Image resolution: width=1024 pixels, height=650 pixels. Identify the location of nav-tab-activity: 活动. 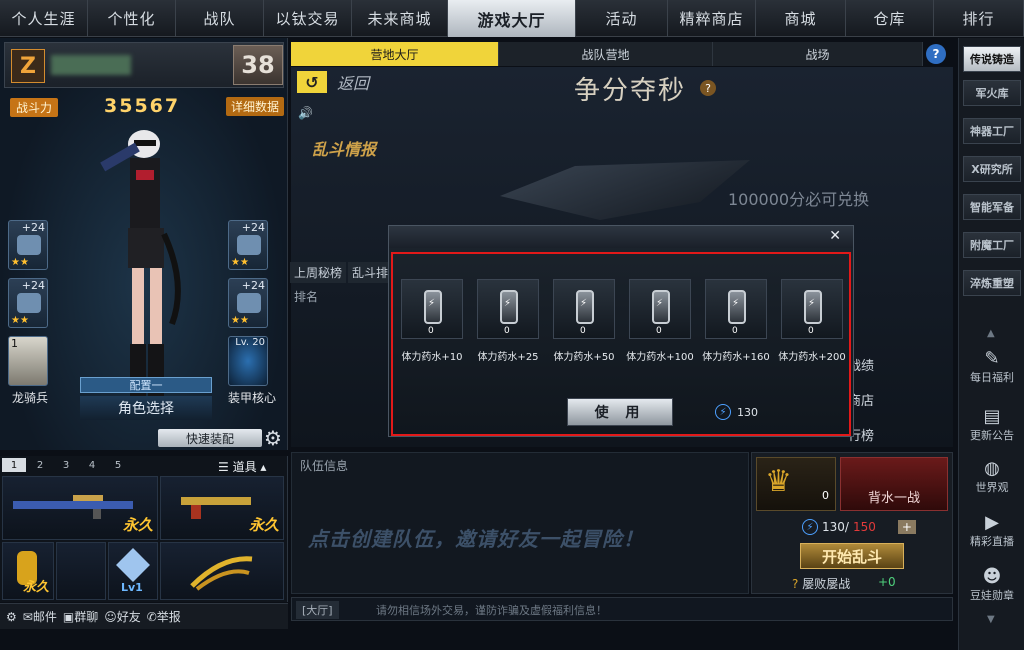
(622, 18).